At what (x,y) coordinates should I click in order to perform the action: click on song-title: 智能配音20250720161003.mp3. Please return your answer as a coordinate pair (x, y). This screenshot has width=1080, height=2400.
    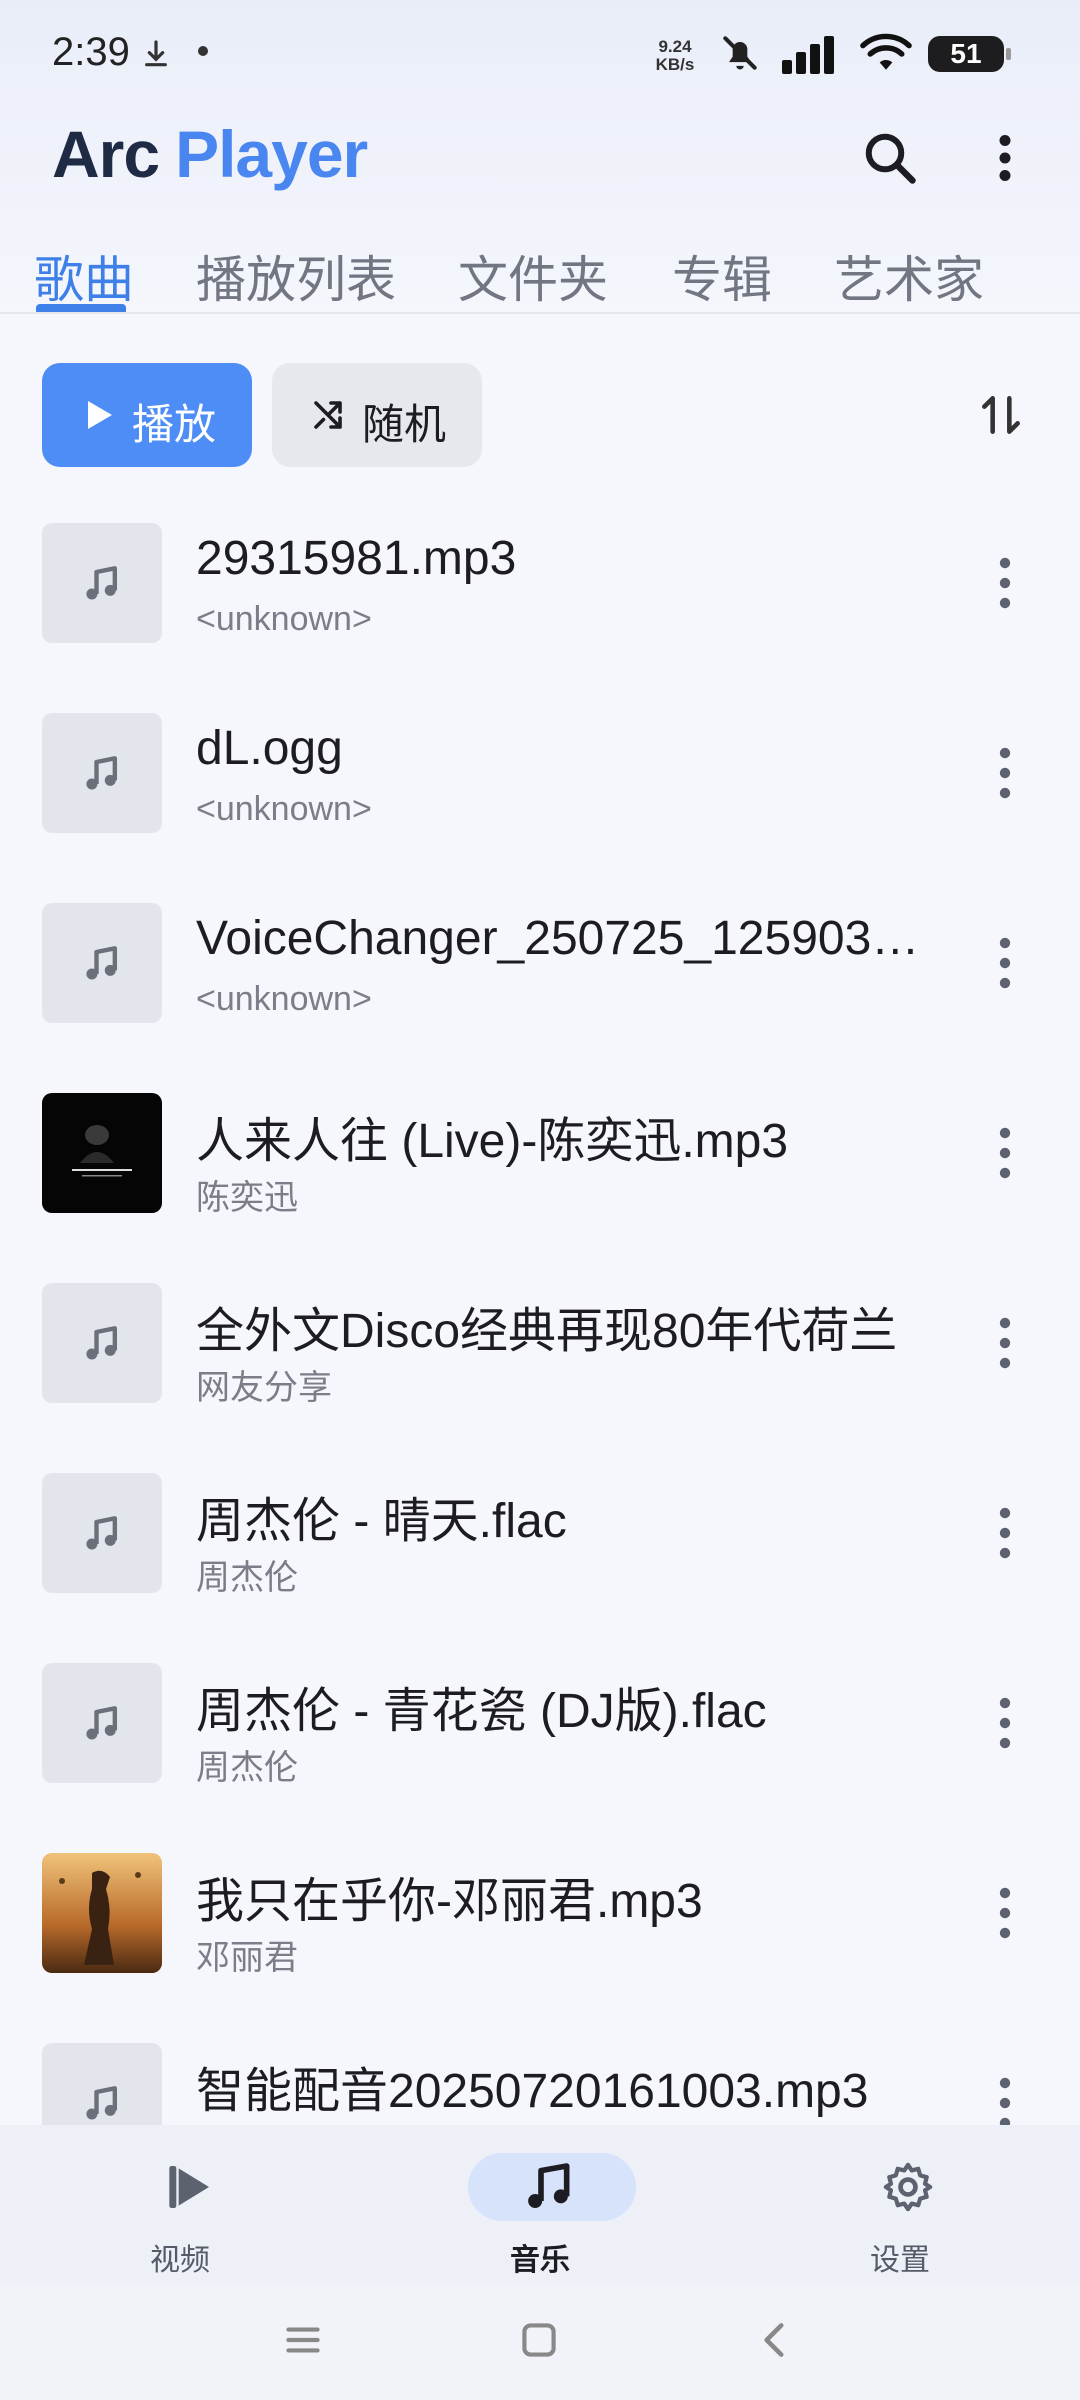
    Looking at the image, I should click on (532, 2091).